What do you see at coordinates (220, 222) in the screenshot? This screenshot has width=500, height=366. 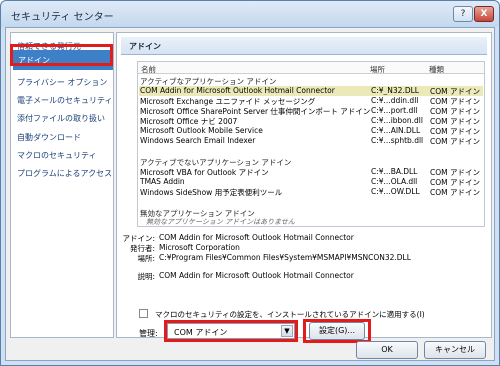 I see `disabled-empty-message: 無効なアプリケーション アドインはありません` at bounding box center [220, 222].